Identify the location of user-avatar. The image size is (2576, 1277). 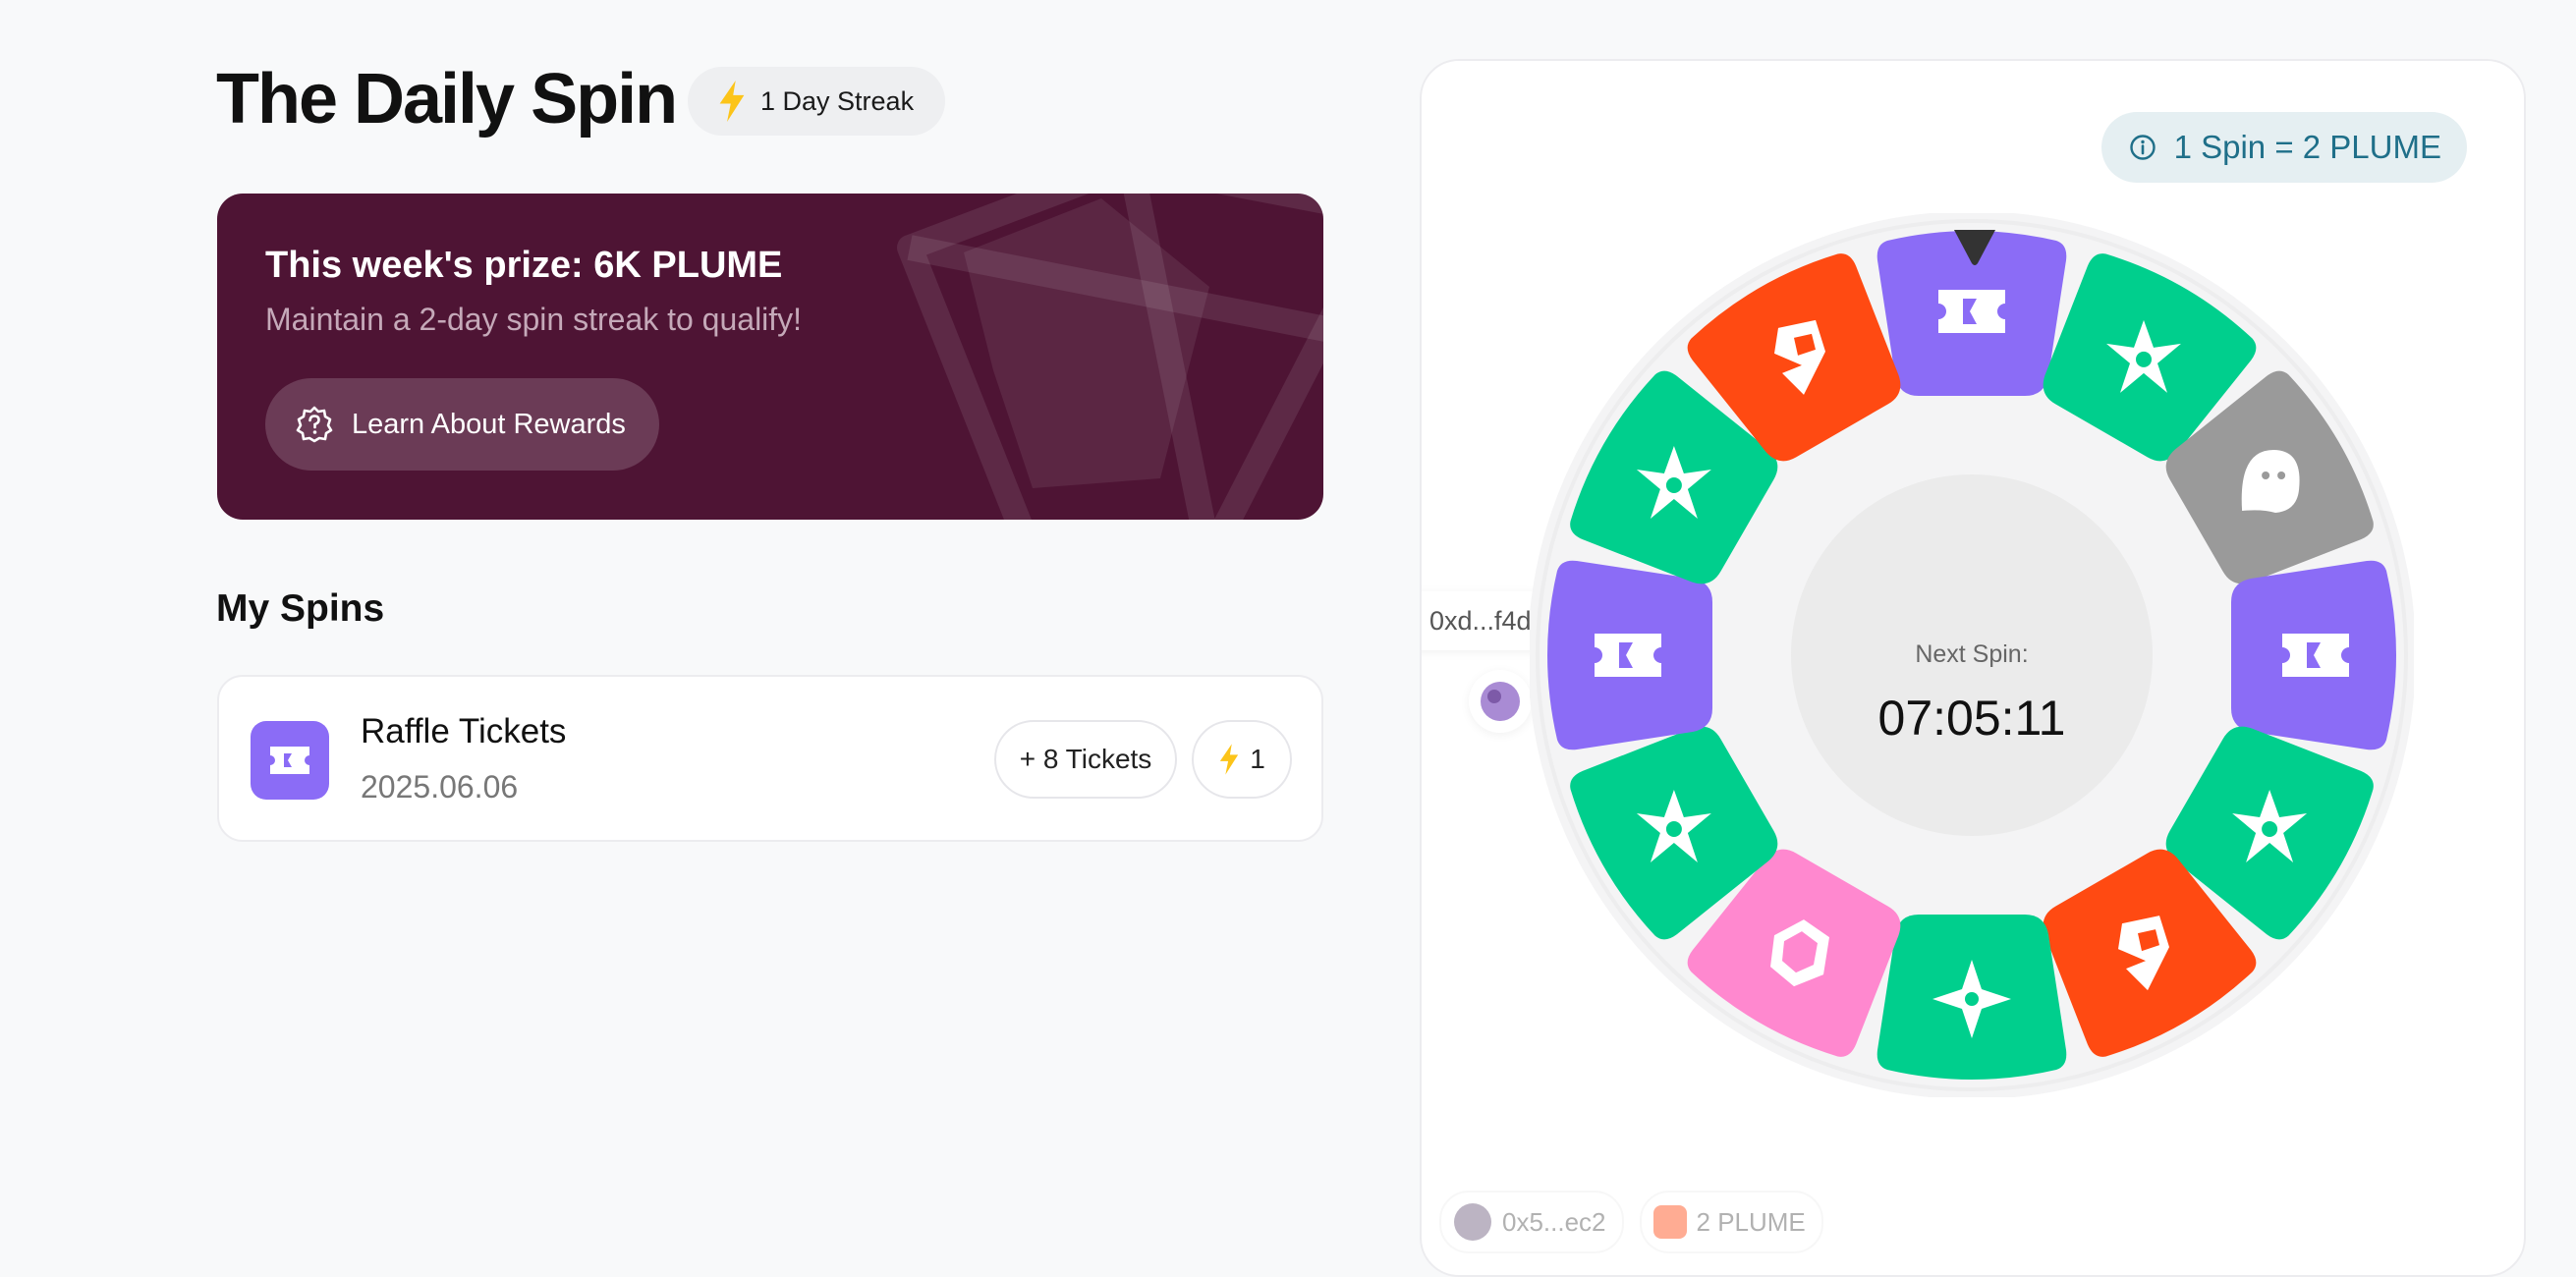
(1500, 701).